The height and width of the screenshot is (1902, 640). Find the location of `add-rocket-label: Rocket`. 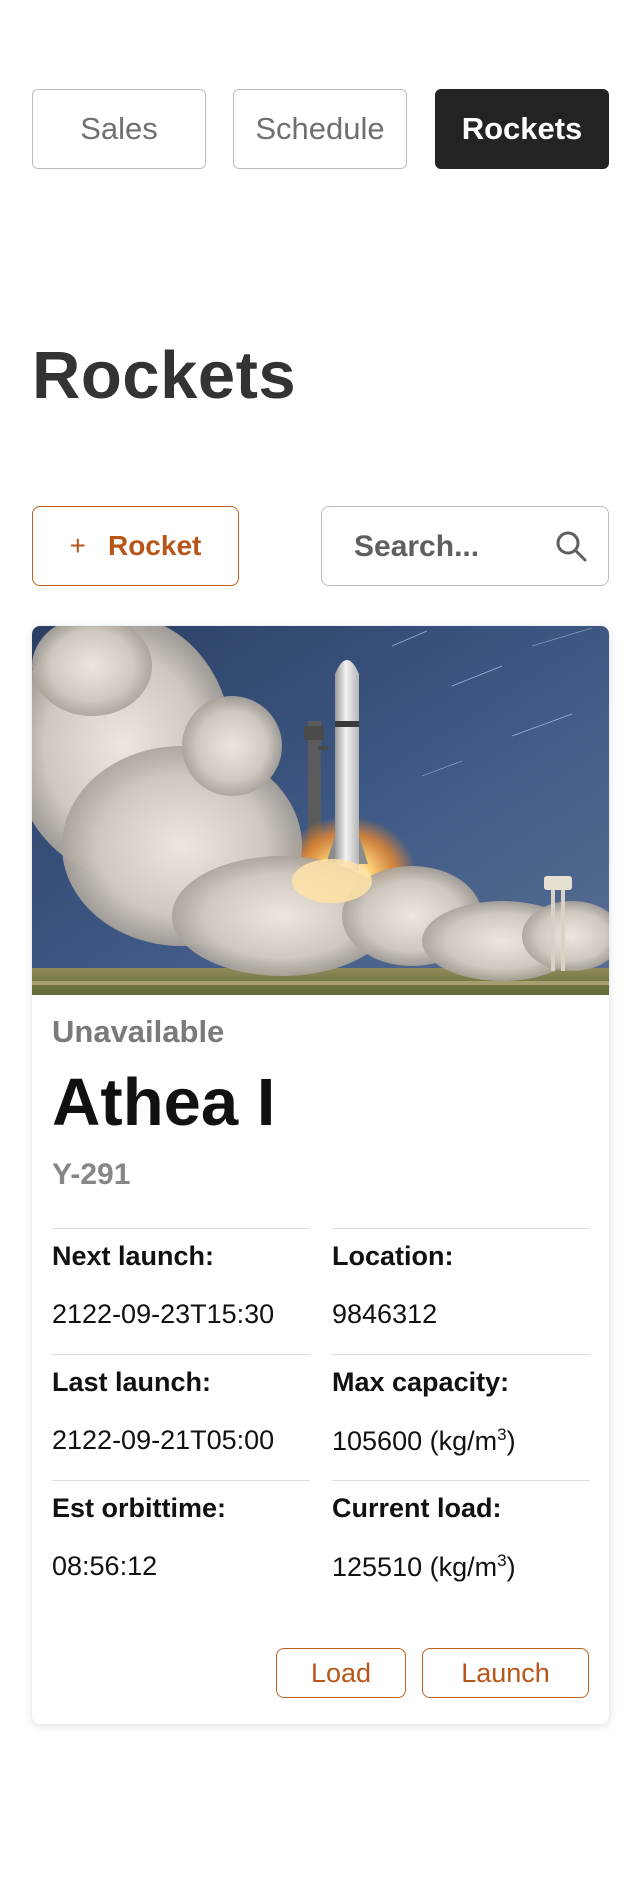

add-rocket-label: Rocket is located at coordinates (154, 545).